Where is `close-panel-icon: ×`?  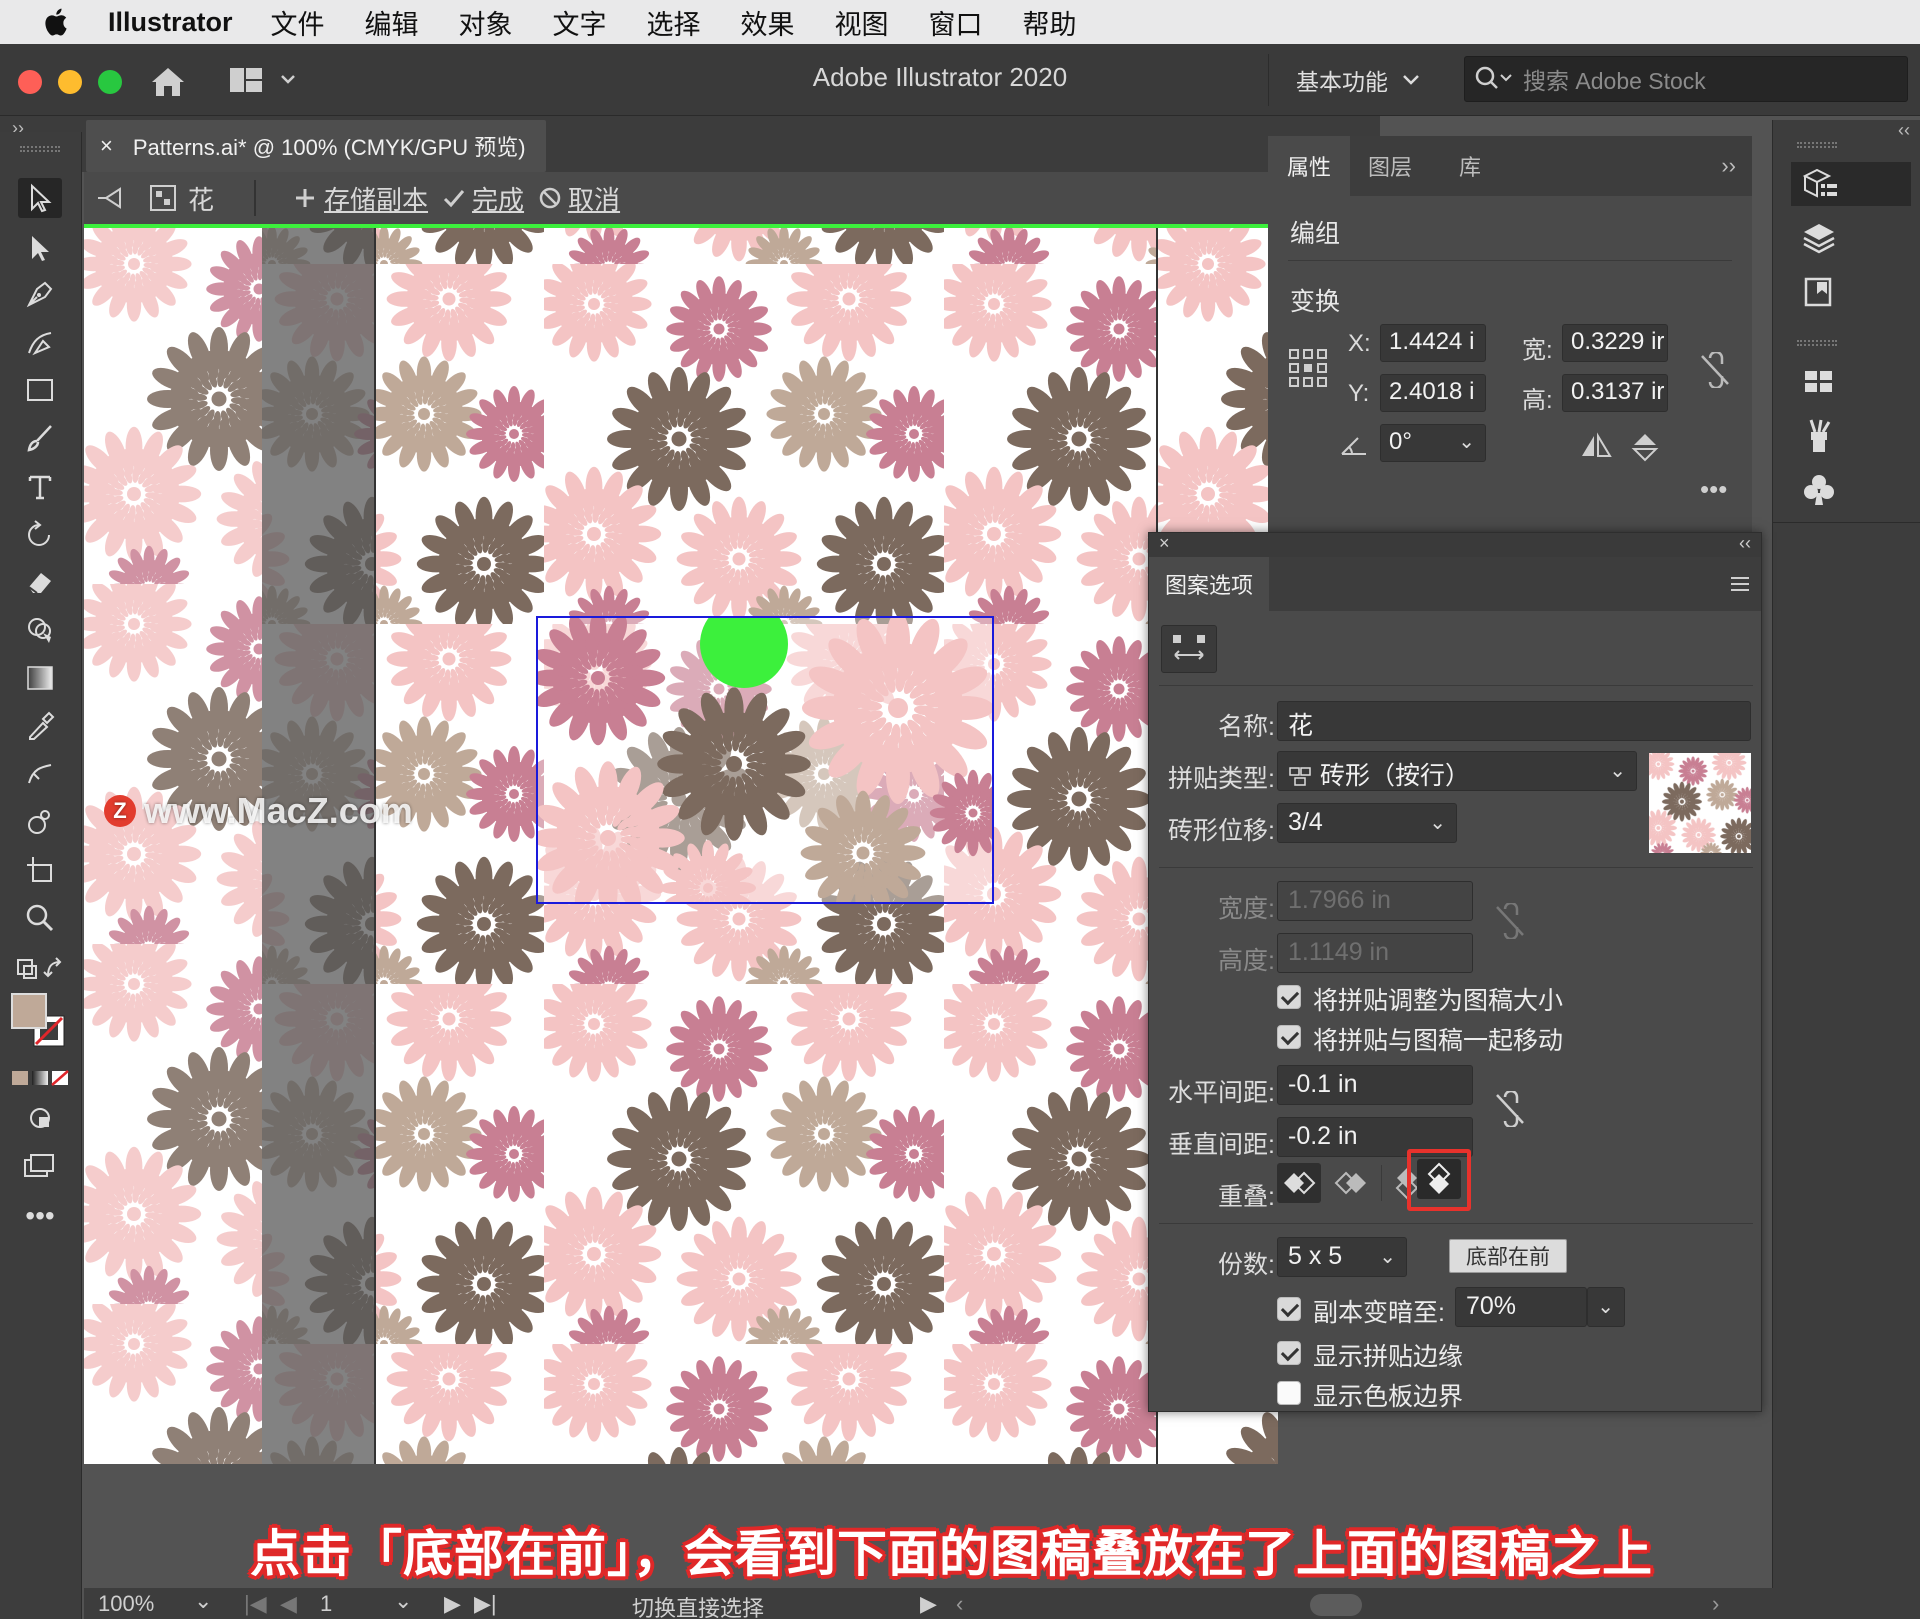
close-panel-icon: × is located at coordinates (1164, 543).